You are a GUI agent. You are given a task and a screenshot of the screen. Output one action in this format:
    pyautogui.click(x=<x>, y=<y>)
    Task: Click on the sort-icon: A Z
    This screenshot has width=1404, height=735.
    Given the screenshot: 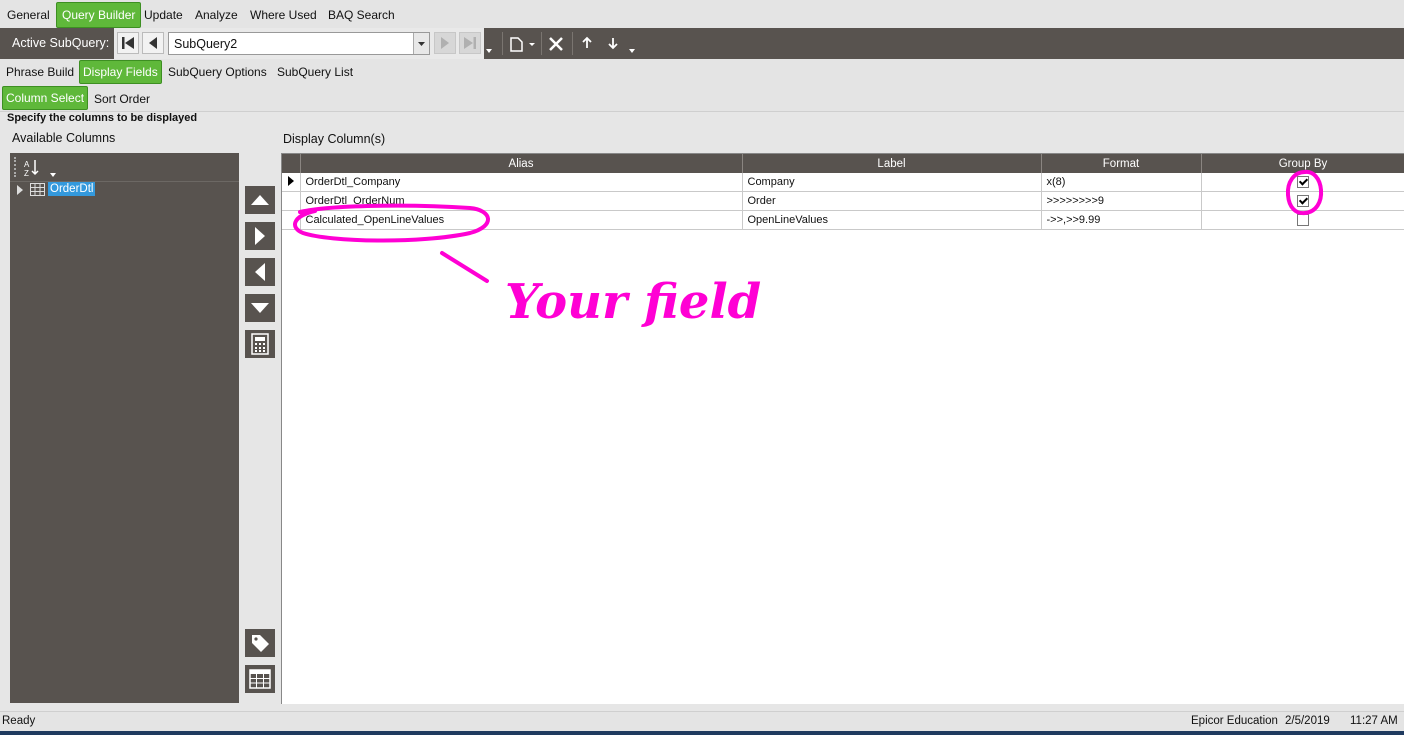 What is the action you would take?
    pyautogui.click(x=40, y=168)
    